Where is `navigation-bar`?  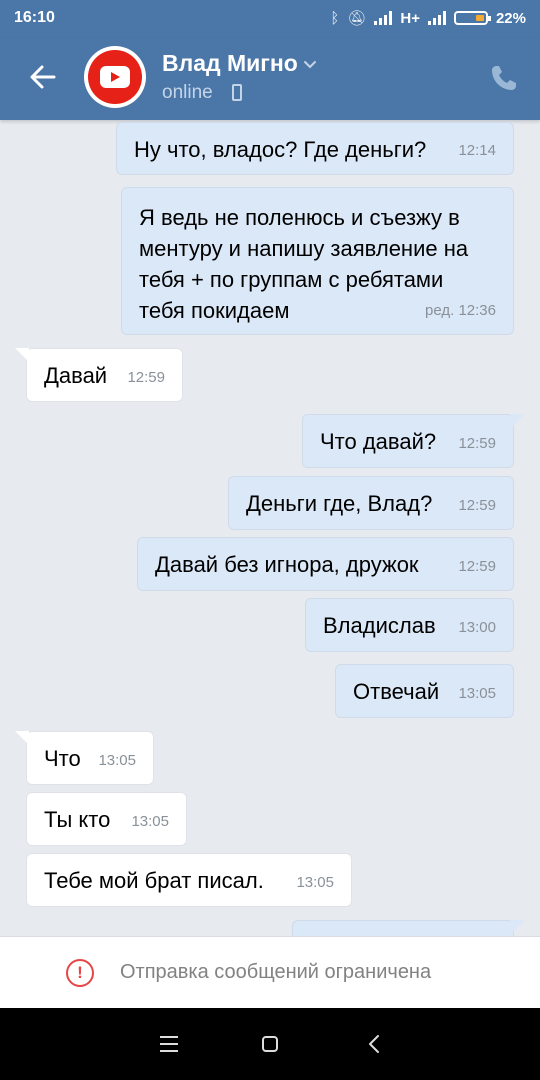 navigation-bar is located at coordinates (270, 1044).